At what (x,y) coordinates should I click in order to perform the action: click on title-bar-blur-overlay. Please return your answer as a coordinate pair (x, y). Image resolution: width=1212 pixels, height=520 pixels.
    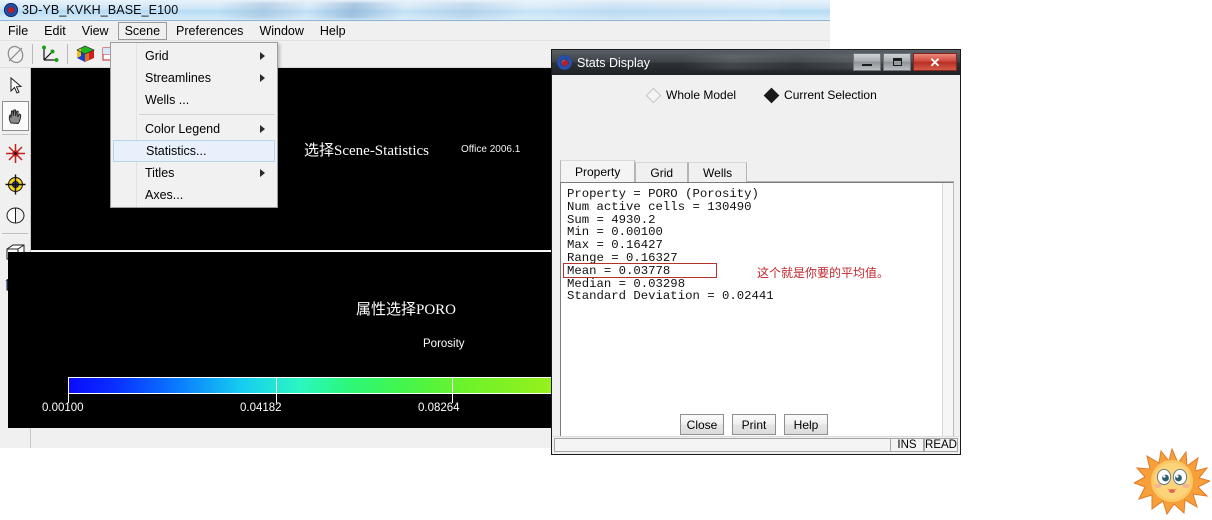
    Looking at the image, I should click on (500, 10).